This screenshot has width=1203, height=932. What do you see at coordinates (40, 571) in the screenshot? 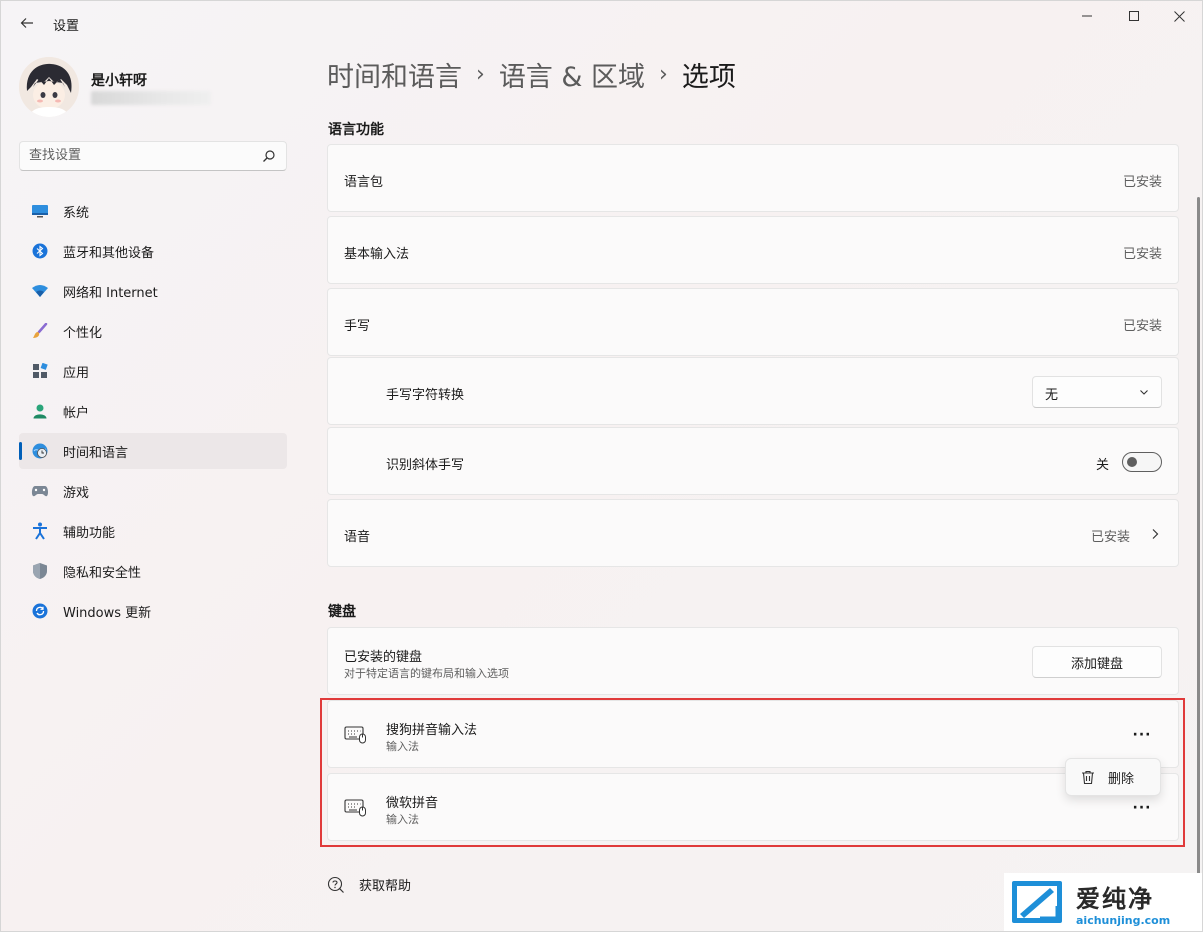
I see `shield-icon` at bounding box center [40, 571].